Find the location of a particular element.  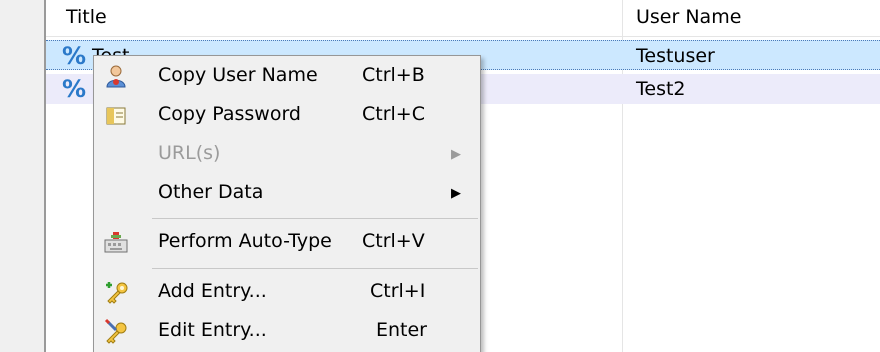

menu-label: URL(s) is located at coordinates (189, 153).